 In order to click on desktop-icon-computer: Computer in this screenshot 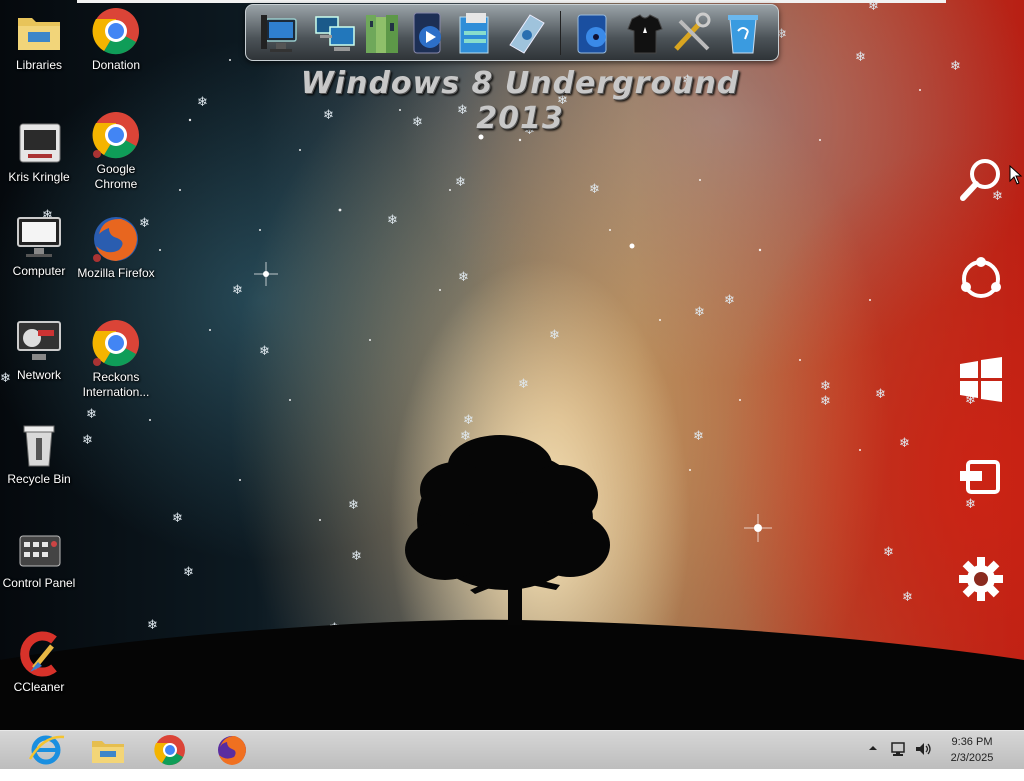, I will do `click(39, 245)`.